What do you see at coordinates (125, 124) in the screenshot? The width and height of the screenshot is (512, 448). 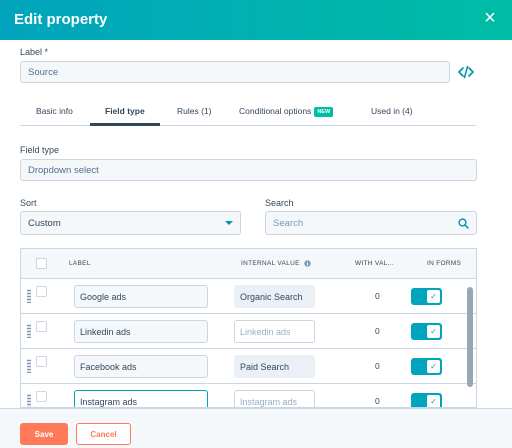 I see `active-tab-indicator` at bounding box center [125, 124].